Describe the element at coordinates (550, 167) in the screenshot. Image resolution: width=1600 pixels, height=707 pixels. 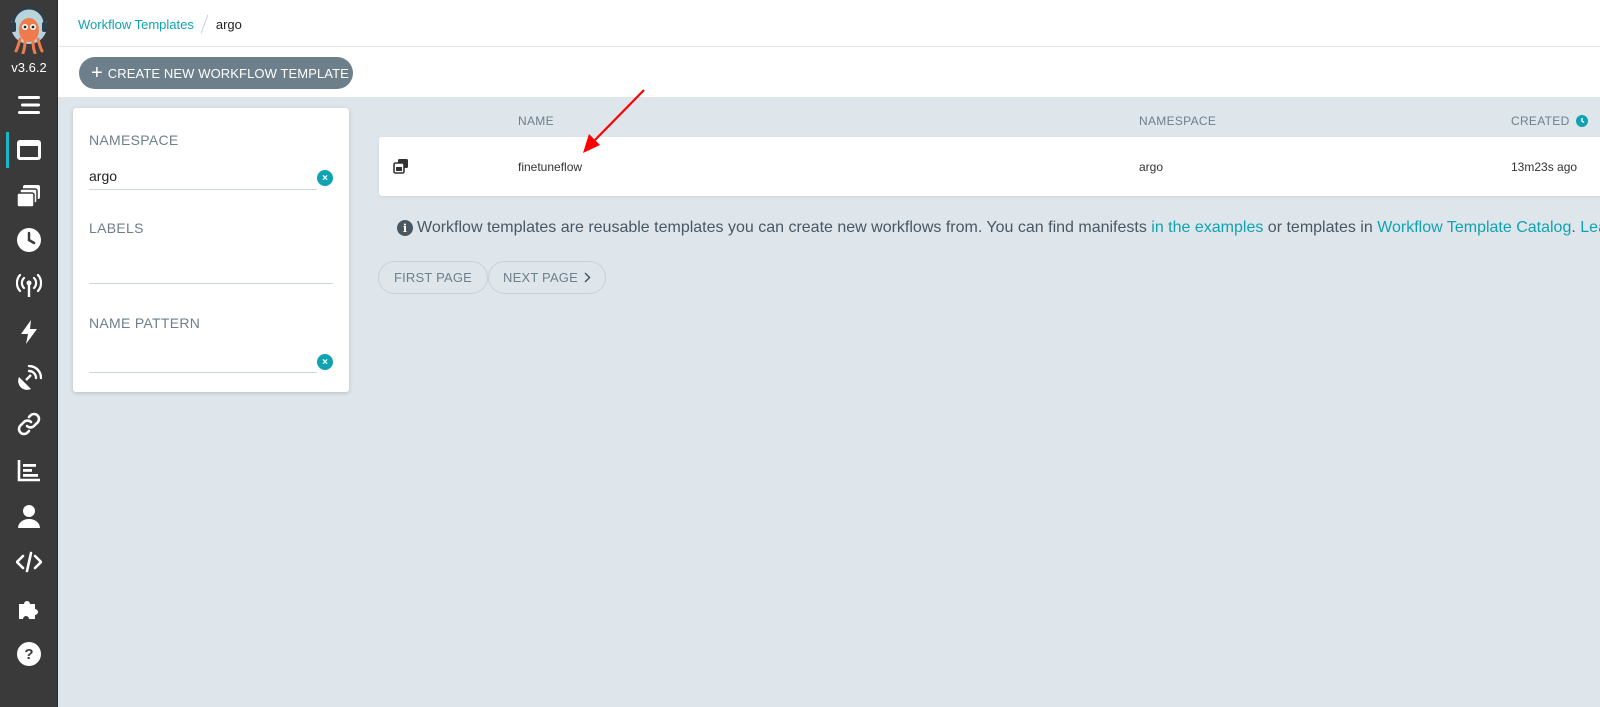
I see `row-name: finetuneflow` at that location.